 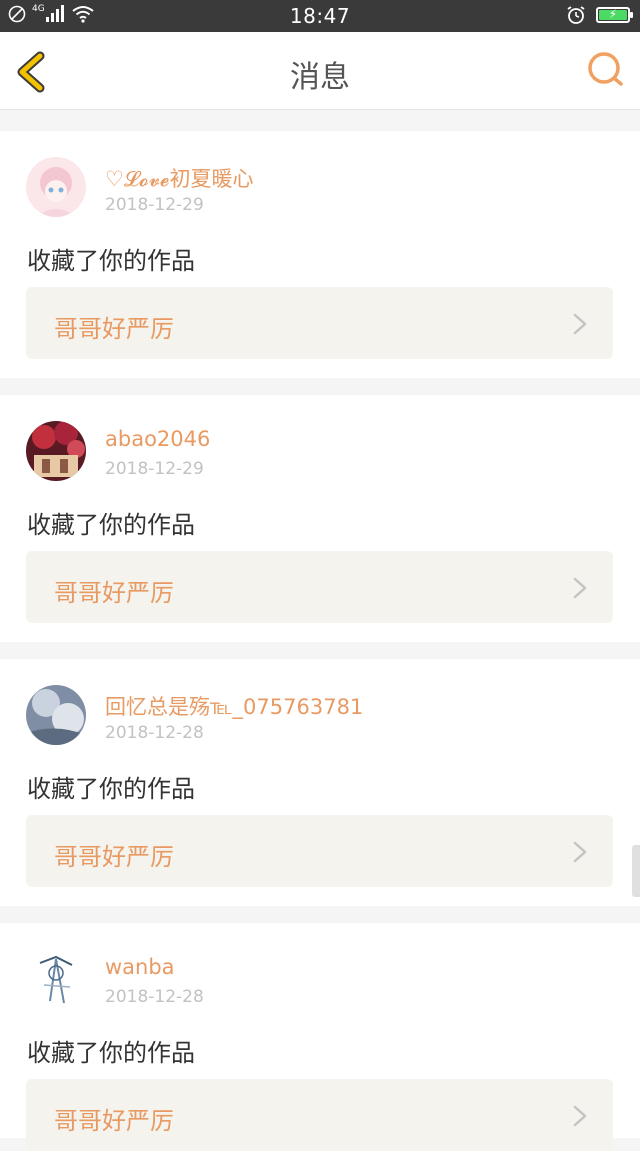 What do you see at coordinates (157, 439) in the screenshot?
I see `username: abao2046` at bounding box center [157, 439].